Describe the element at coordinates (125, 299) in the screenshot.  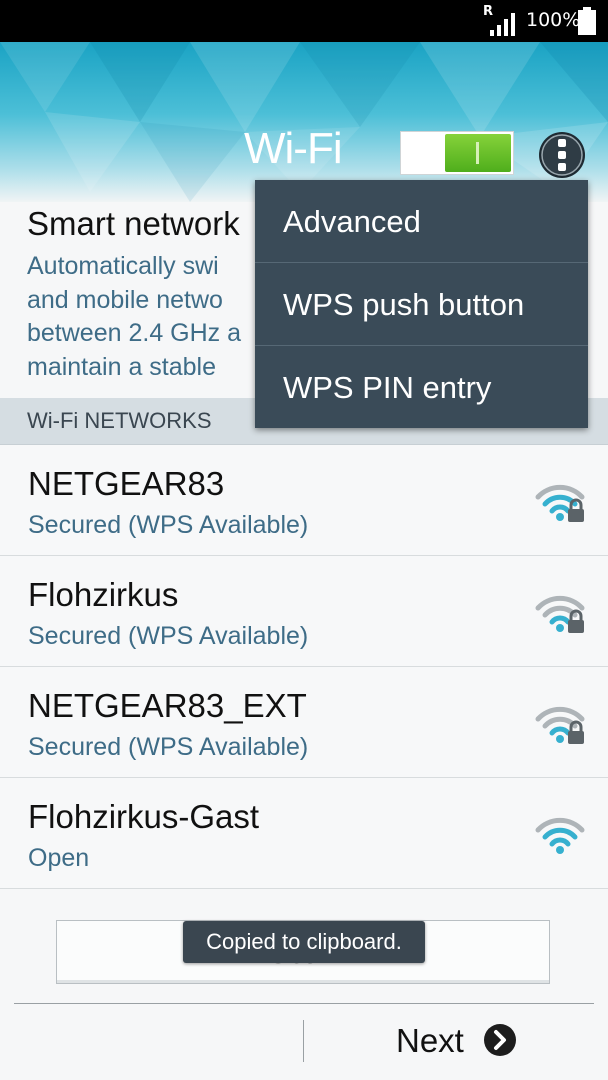
I see `smart-network-desc-line: and mobile netwo` at that location.